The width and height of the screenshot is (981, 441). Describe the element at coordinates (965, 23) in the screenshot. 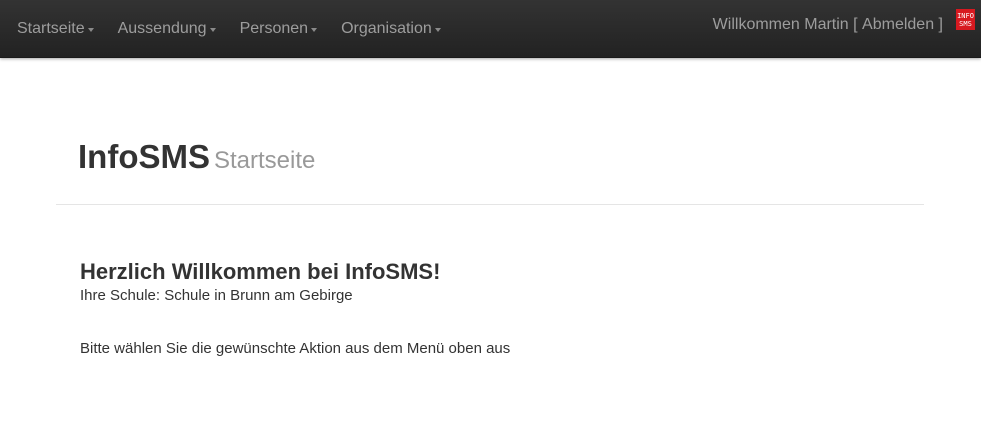

I see `logo-line-2: SMS` at that location.